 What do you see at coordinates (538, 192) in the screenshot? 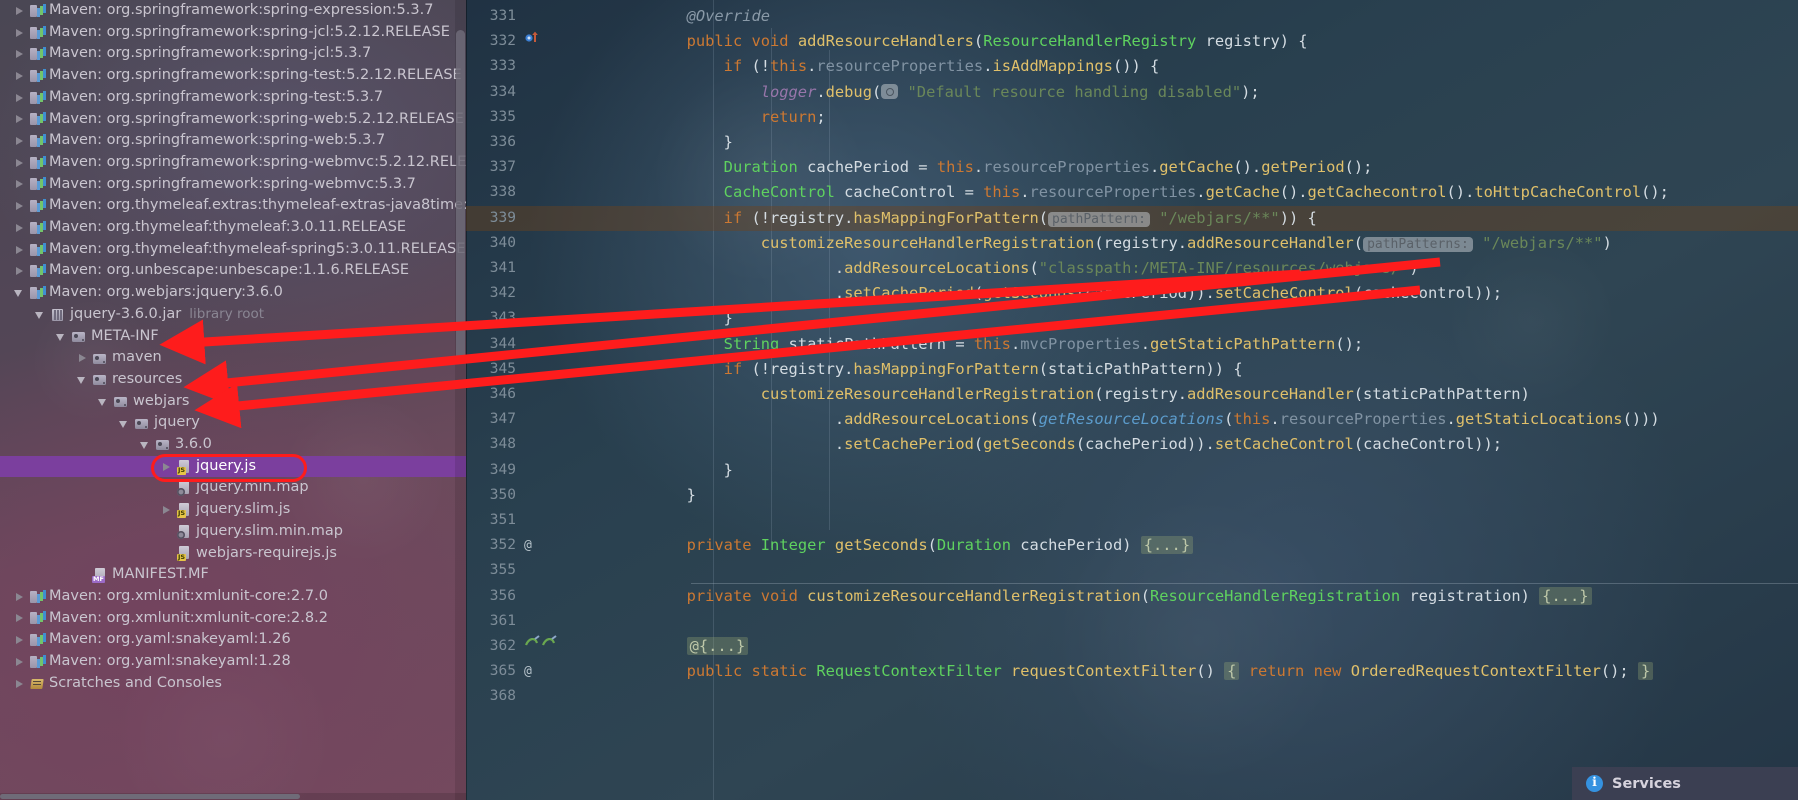
I see `gutter-line: 338` at bounding box center [538, 192].